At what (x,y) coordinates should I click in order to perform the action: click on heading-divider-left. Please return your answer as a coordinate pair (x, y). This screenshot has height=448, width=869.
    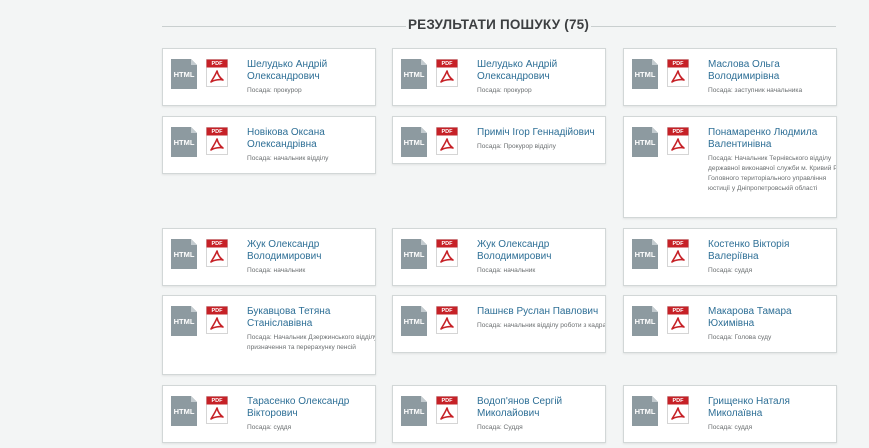
    Looking at the image, I should click on (284, 26).